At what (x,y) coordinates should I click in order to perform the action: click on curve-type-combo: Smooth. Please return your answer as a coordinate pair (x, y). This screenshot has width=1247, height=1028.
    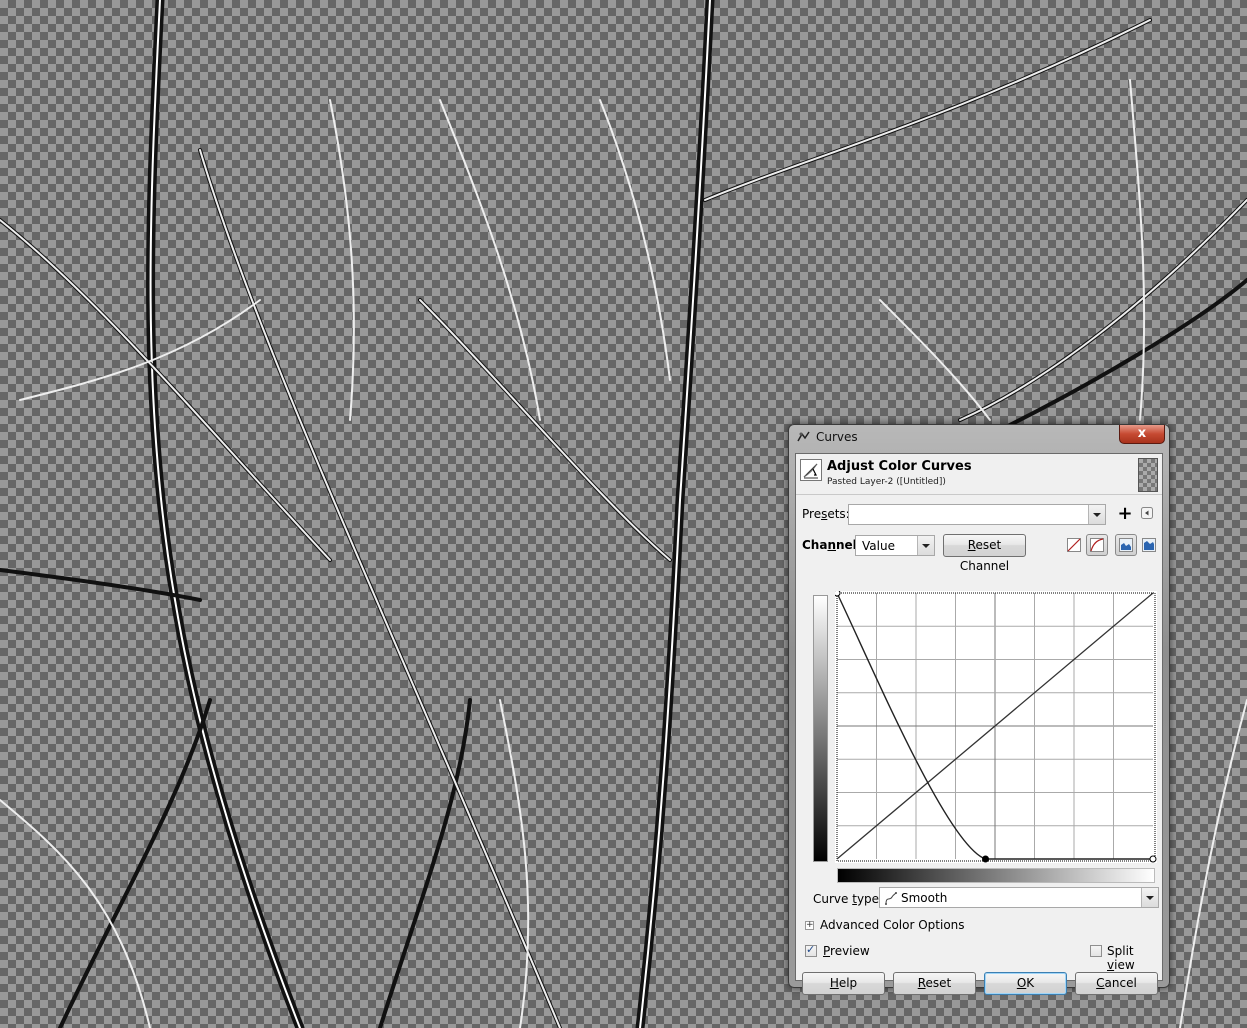
    Looking at the image, I should click on (1019, 897).